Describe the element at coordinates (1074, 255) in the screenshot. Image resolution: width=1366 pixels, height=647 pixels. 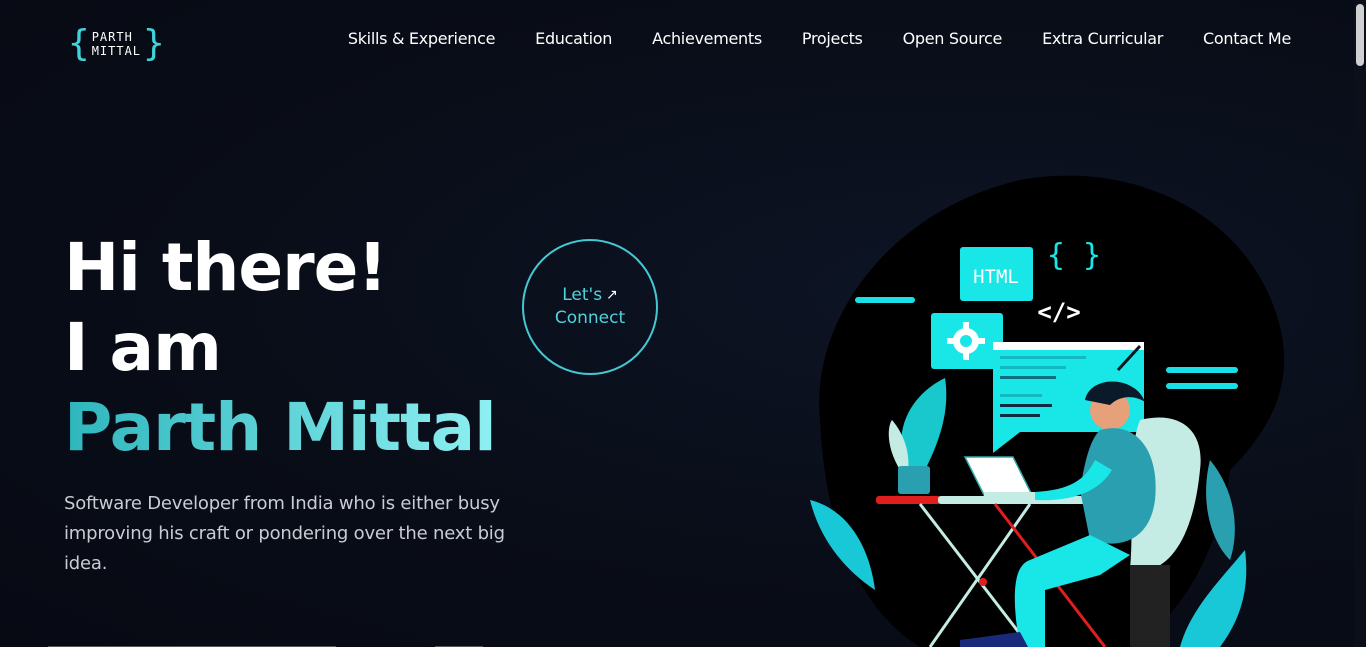
I see `braces-icon: { }` at that location.